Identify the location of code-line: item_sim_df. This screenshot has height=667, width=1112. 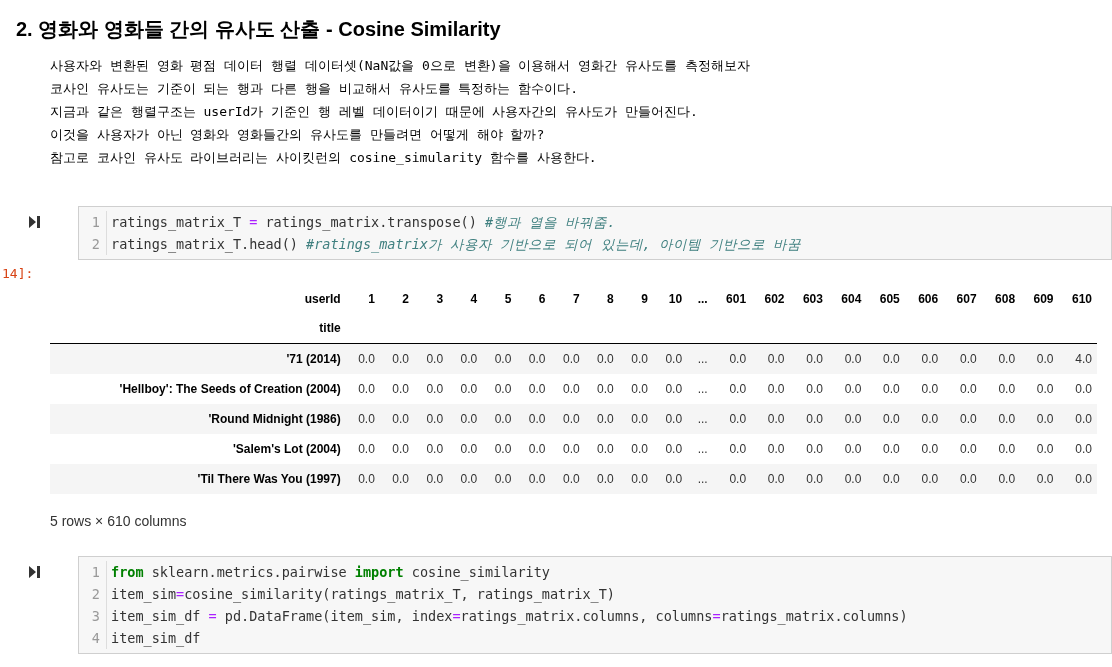
(155, 638).